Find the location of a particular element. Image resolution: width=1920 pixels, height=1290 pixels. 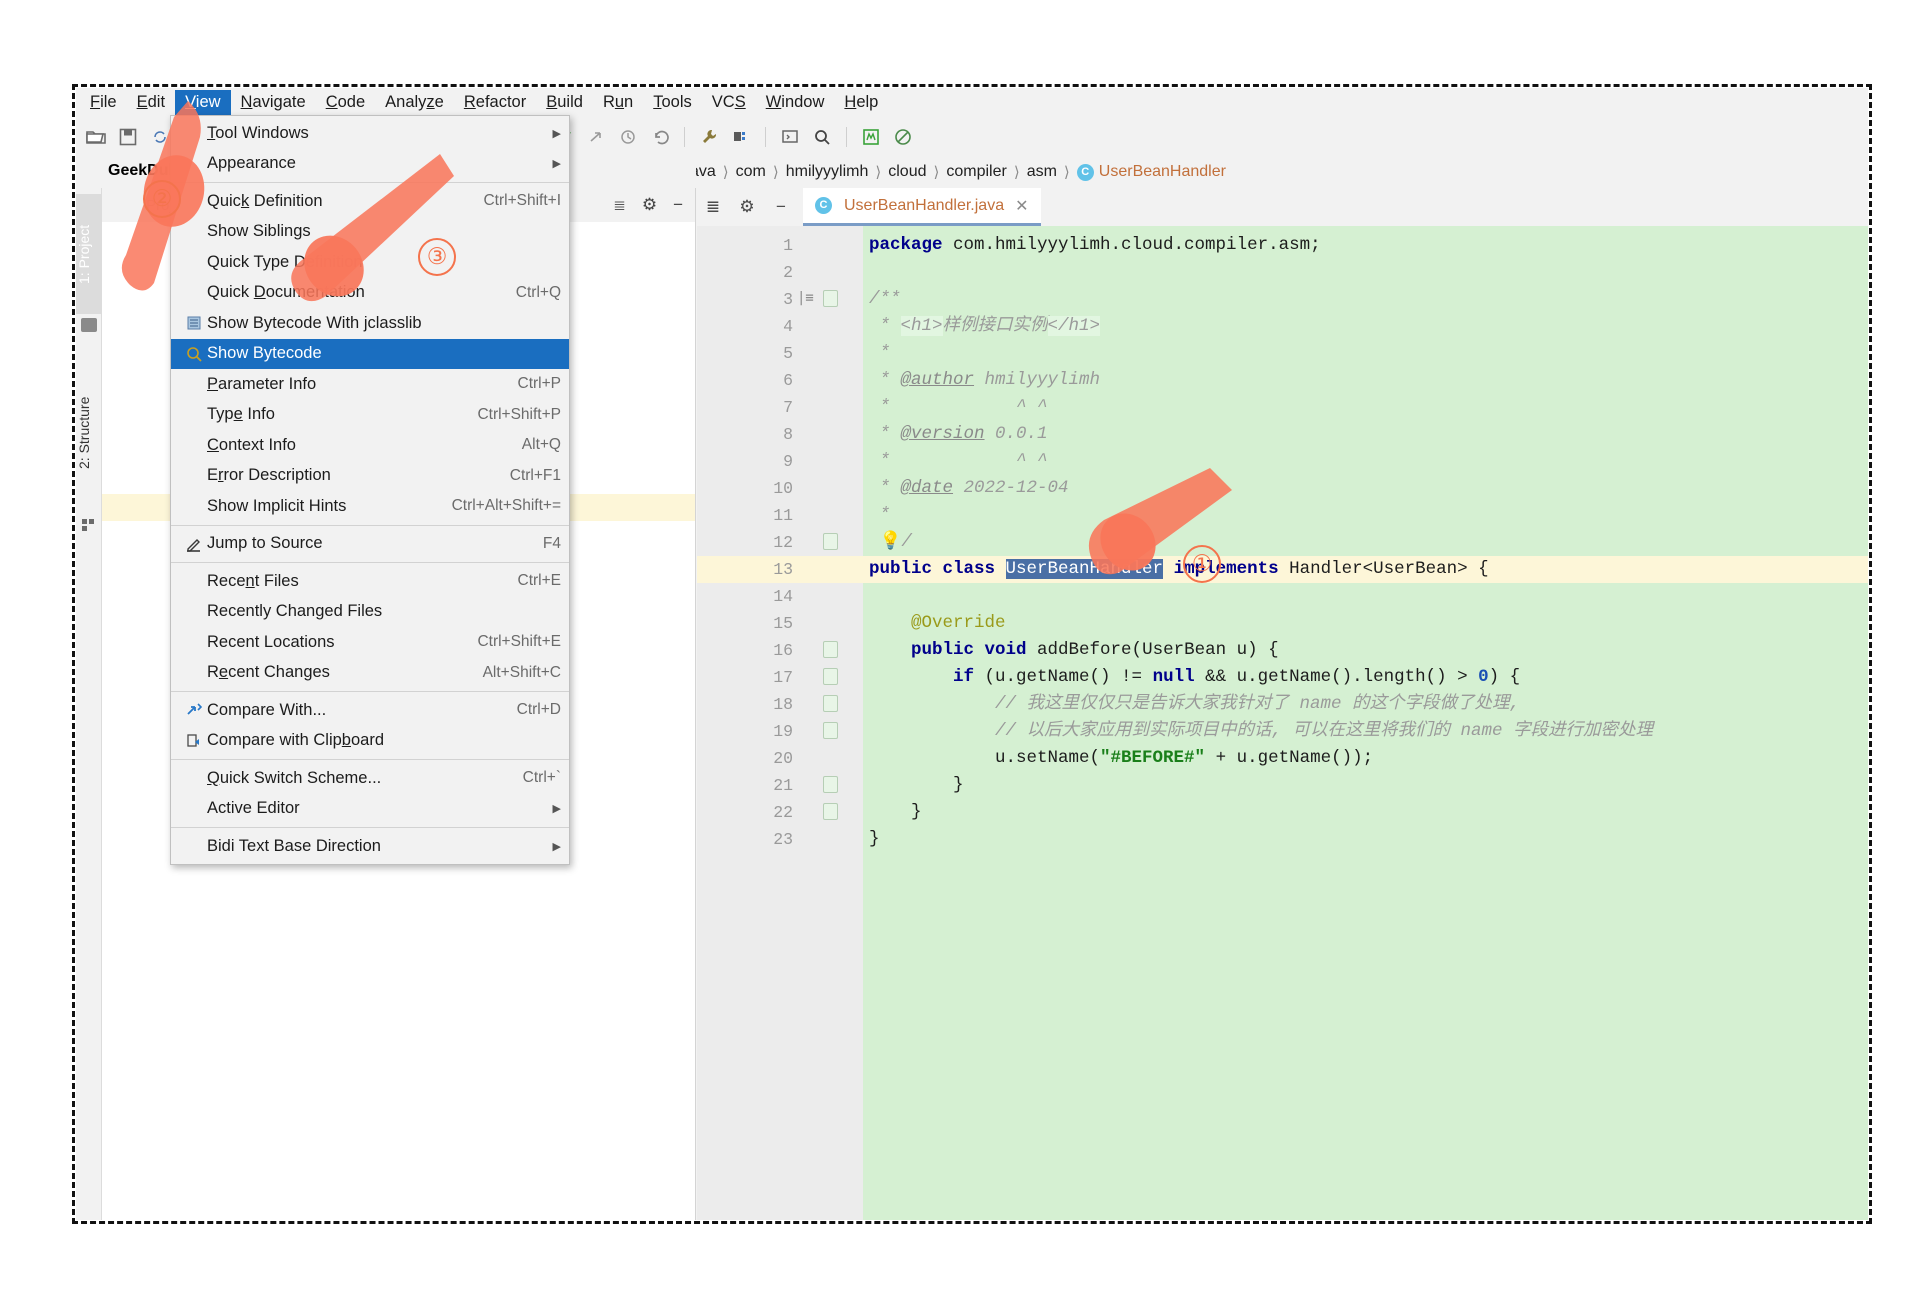

code-line: u.setName("#BEFORE#" + u.getName()); is located at coordinates (1365, 758).